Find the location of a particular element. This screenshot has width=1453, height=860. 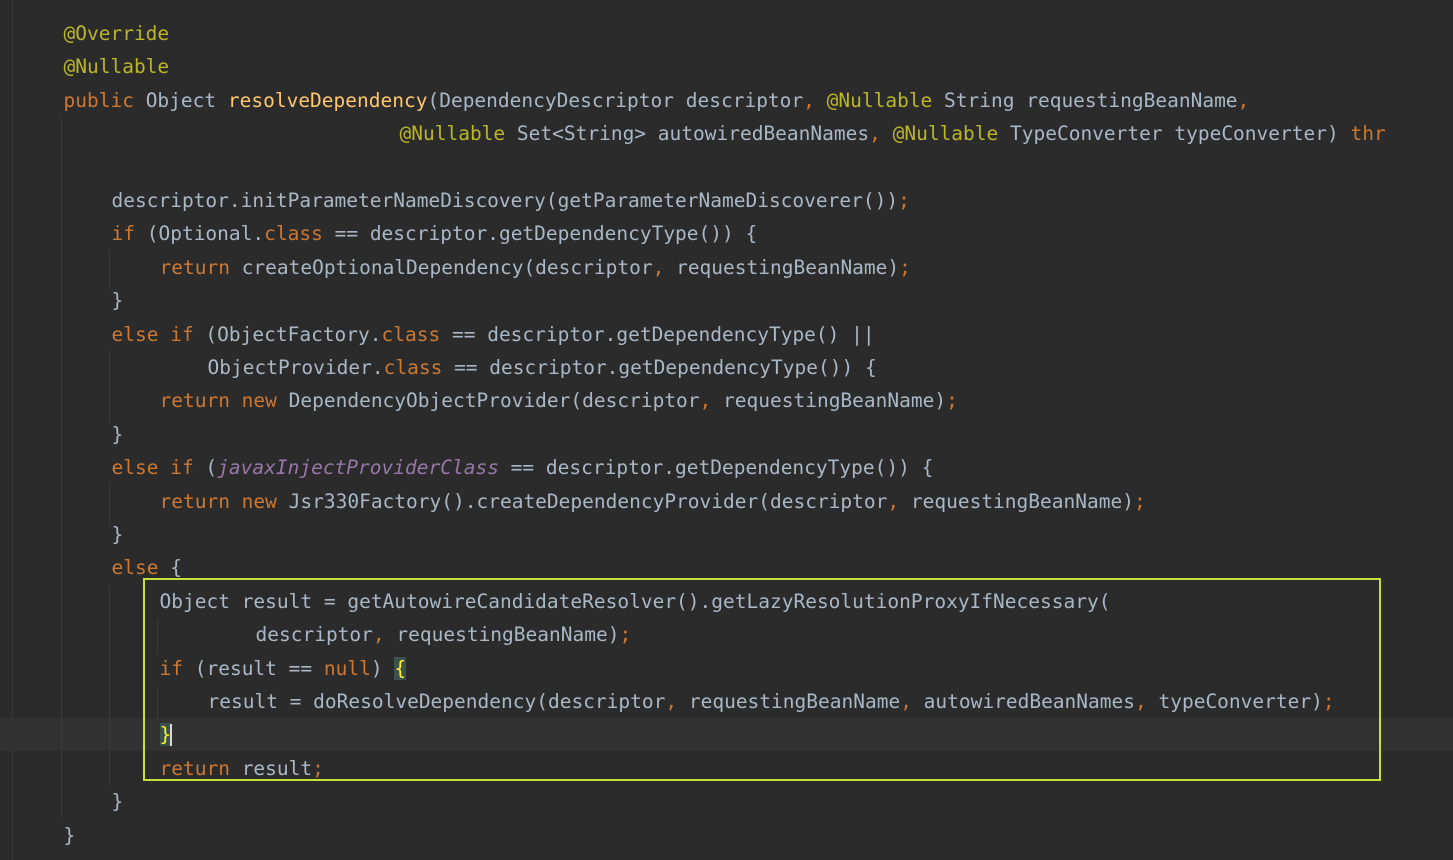

code-token: TypeConverter typeConverter) is located at coordinates (1180, 134).